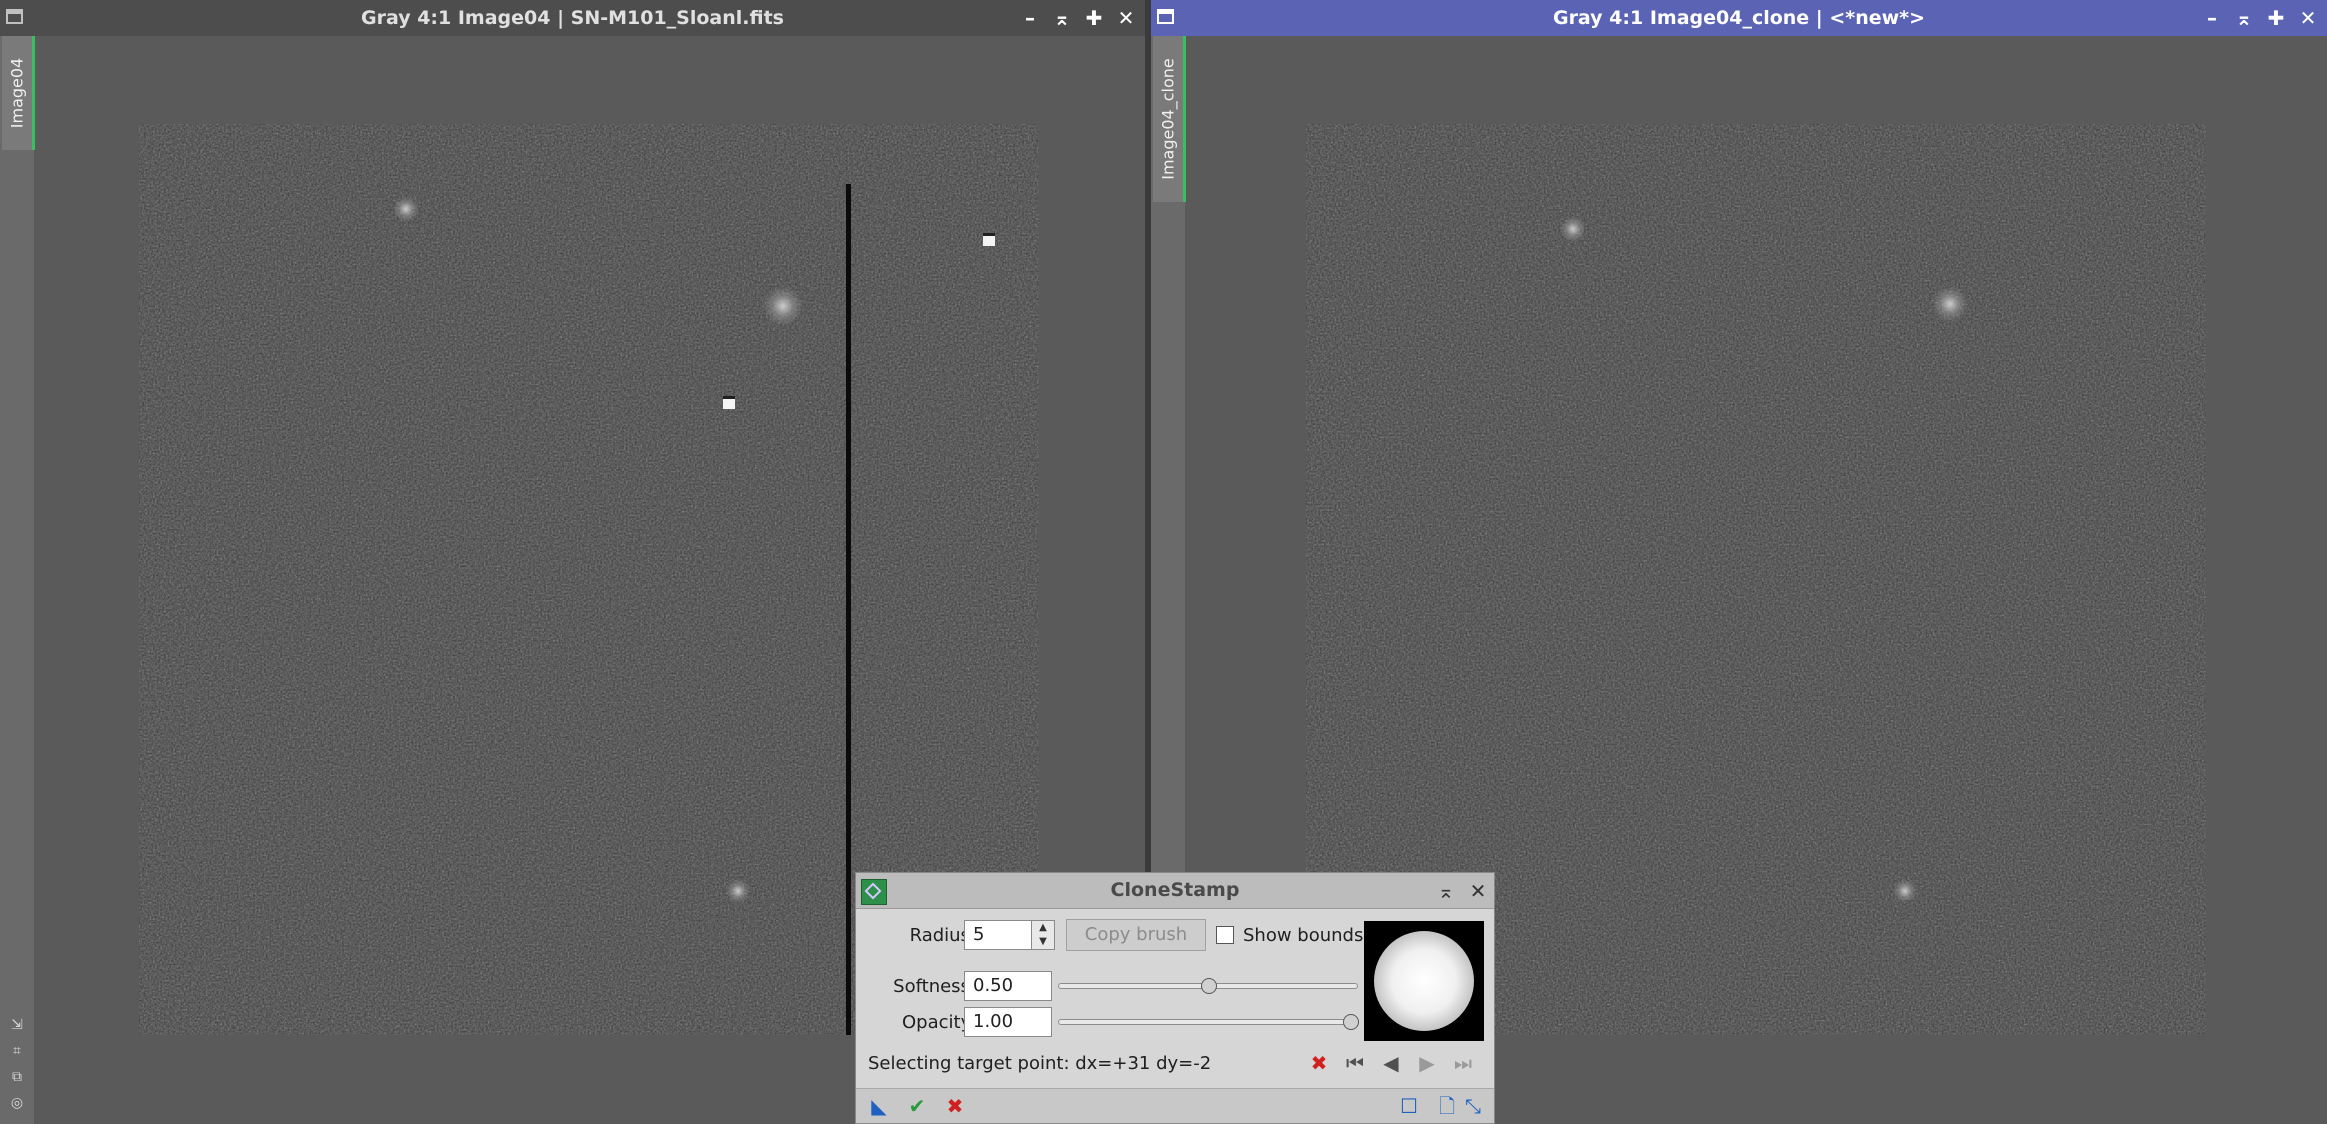 This screenshot has height=1124, width=2327. What do you see at coordinates (998, 935) in the screenshot?
I see `radius-field: 5` at bounding box center [998, 935].